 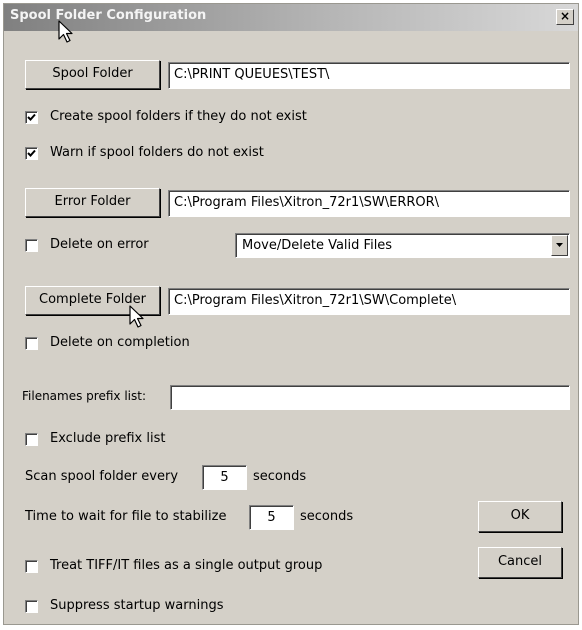 What do you see at coordinates (108, 15) in the screenshot?
I see `window-title: Spool Folder Configuration` at bounding box center [108, 15].